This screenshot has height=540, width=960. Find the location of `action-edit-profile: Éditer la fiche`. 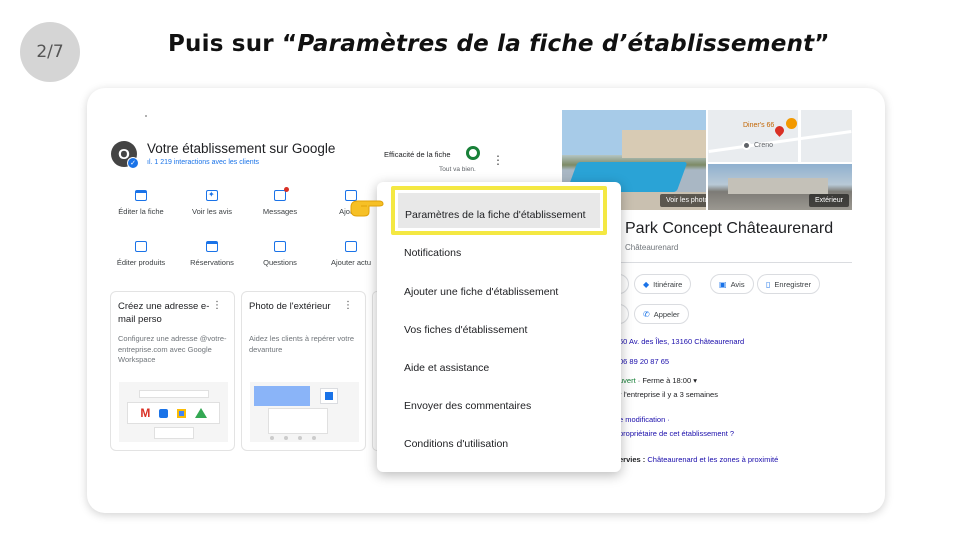

action-edit-profile: Éditer la fiche is located at coordinates (141, 203).